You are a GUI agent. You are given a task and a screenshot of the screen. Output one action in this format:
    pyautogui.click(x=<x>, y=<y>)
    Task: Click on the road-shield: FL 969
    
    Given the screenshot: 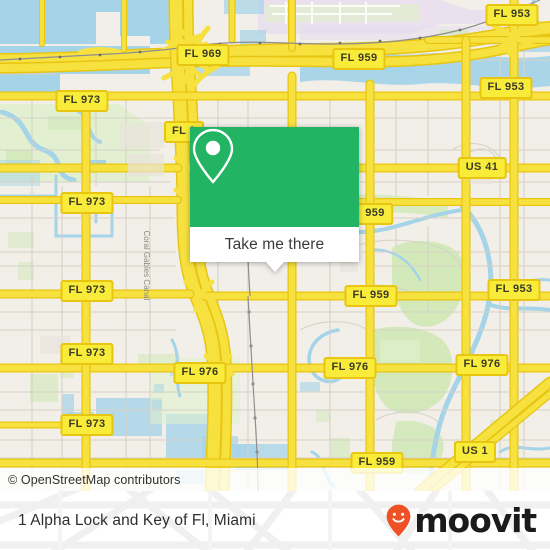 What is the action you would take?
    pyautogui.click(x=203, y=55)
    